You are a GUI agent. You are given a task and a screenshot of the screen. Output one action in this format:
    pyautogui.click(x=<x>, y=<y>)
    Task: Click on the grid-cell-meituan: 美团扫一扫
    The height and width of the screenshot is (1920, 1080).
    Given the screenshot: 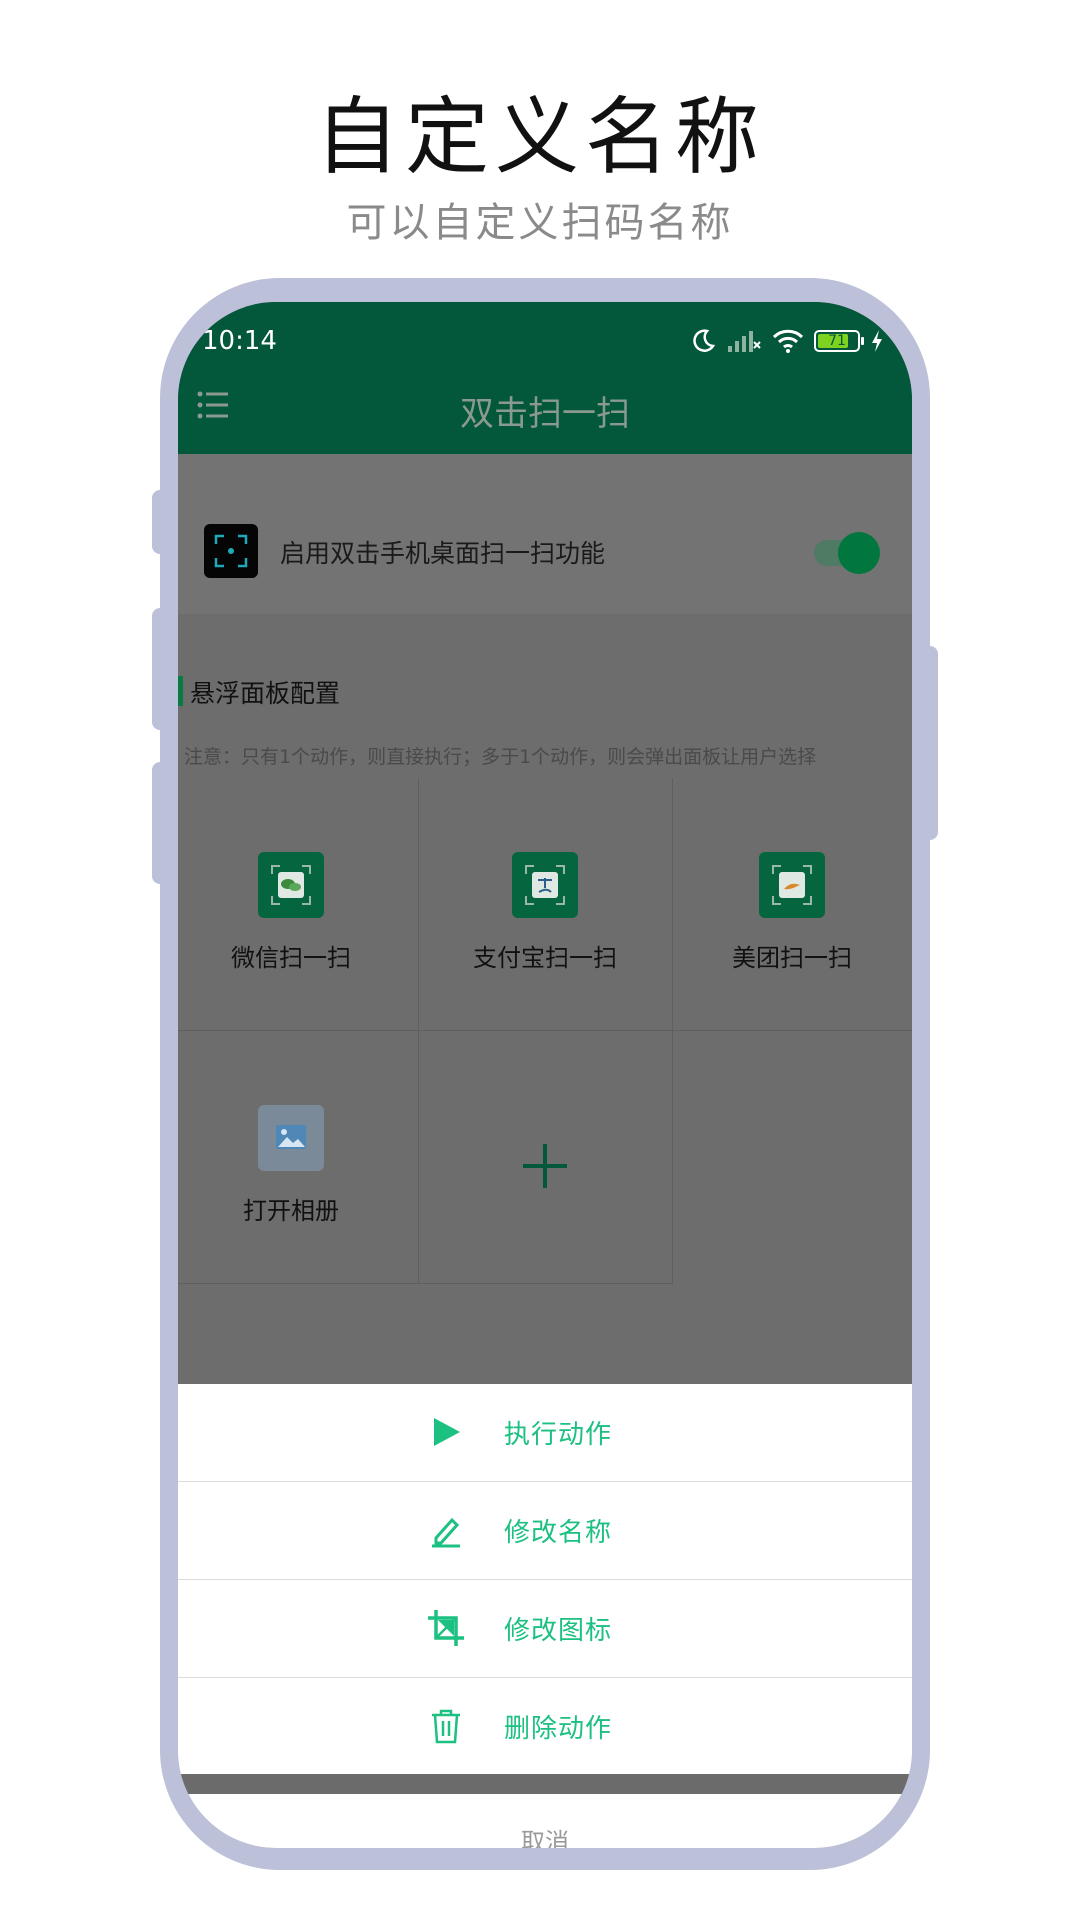 What is the action you would take?
    pyautogui.click(x=792, y=904)
    